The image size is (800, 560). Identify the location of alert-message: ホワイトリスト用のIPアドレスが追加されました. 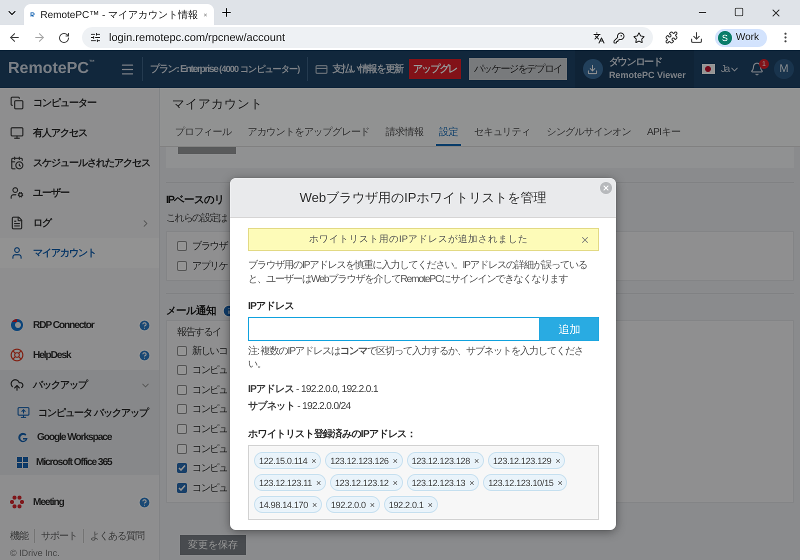
(418, 239).